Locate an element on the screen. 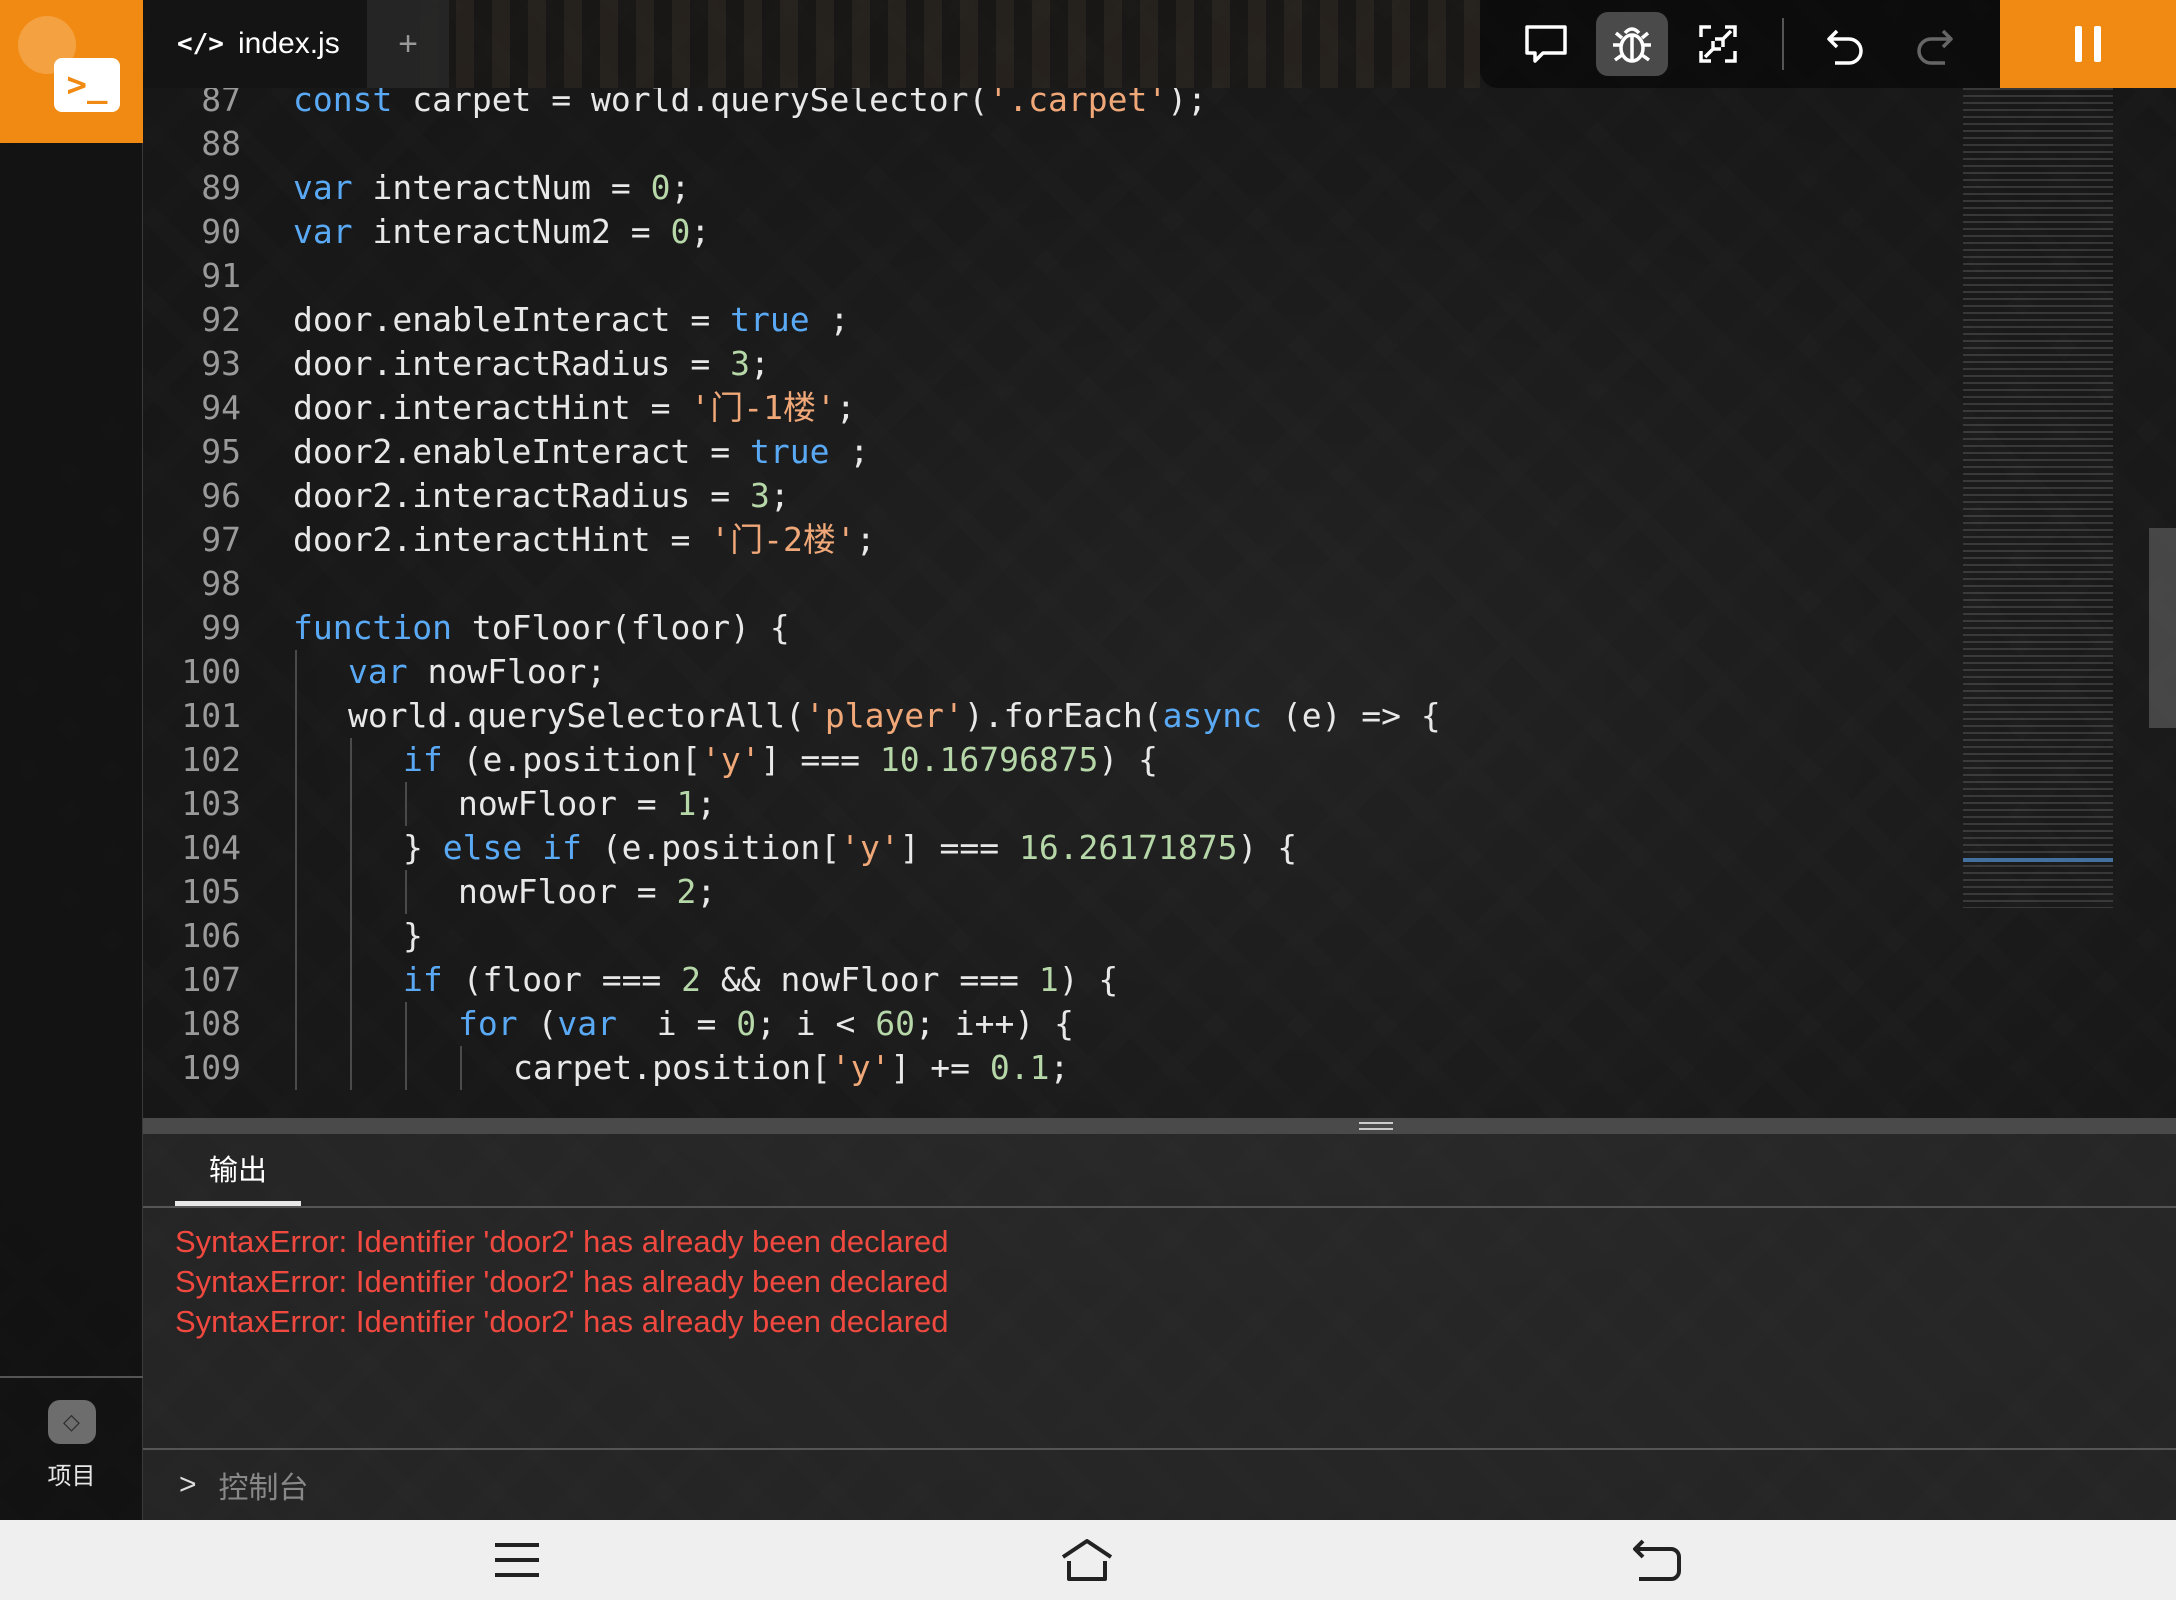 The image size is (2176, 1600). back-button is located at coordinates (1657, 1560).